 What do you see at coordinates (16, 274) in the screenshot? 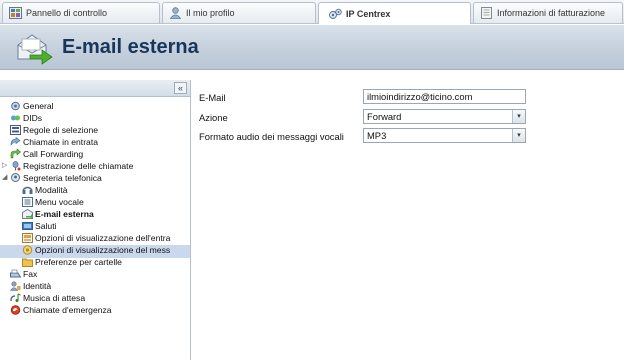
I see `fax-icon` at bounding box center [16, 274].